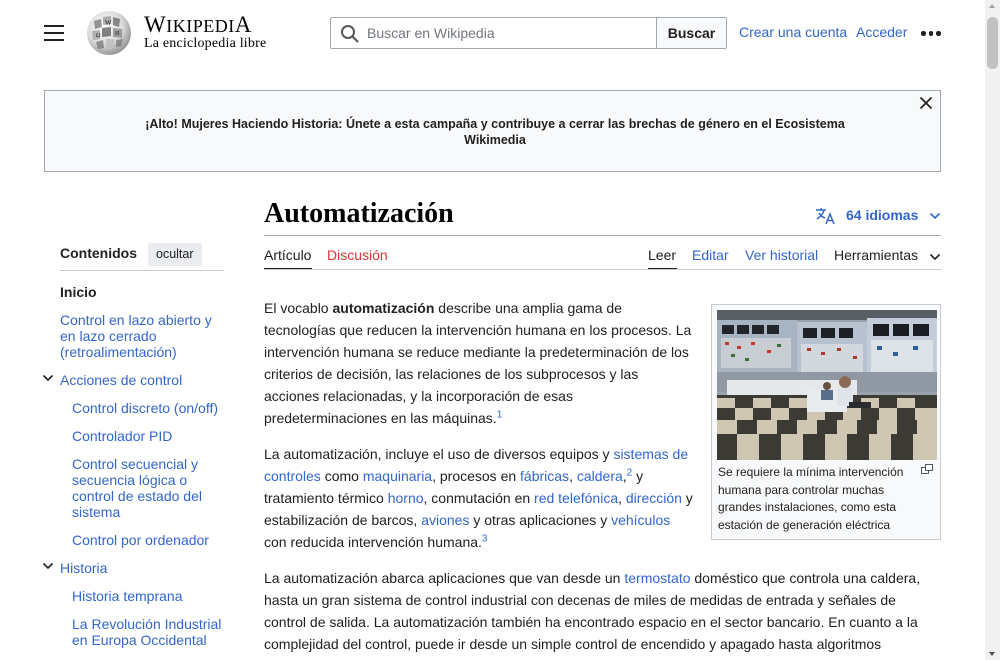 The width and height of the screenshot is (1000, 660). Describe the element at coordinates (931, 33) in the screenshot. I see `more-options-icon` at that location.